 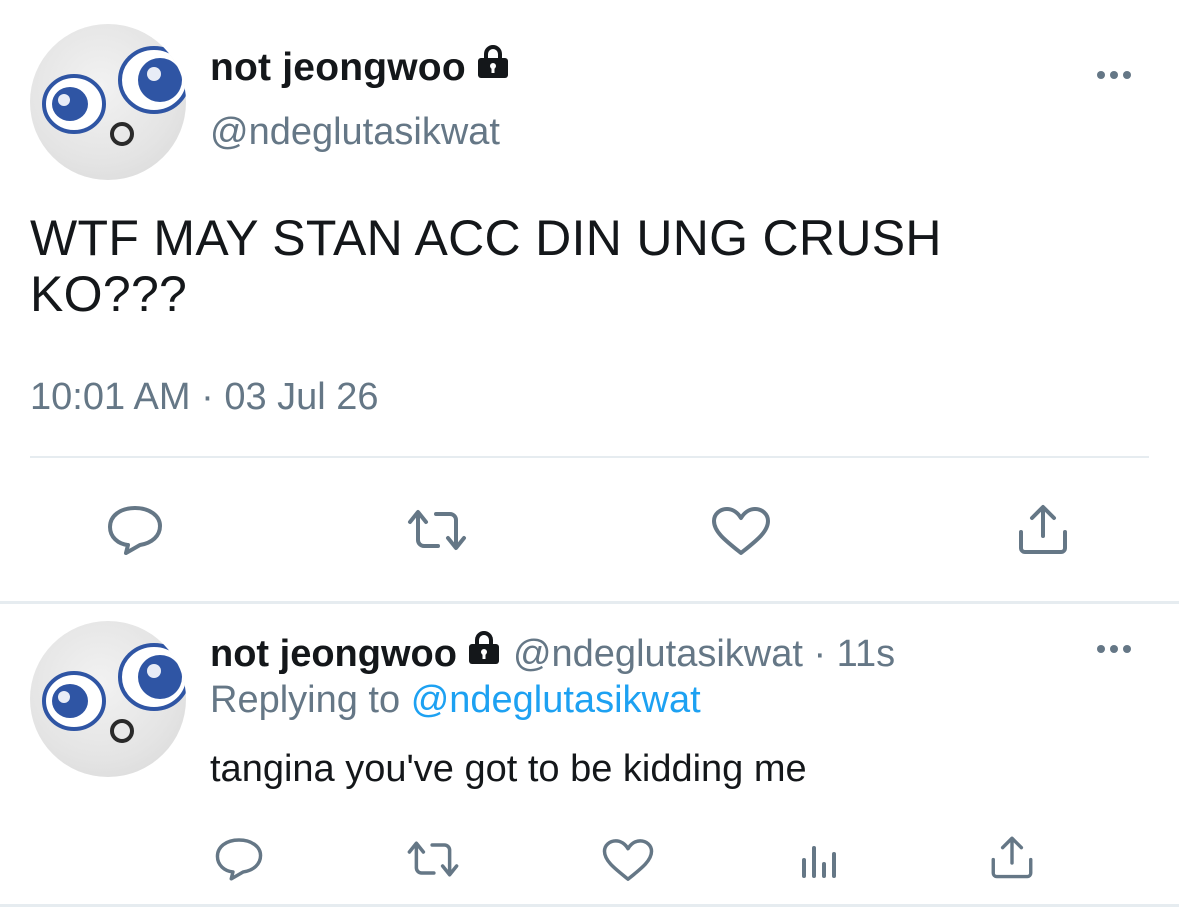 I want to click on section-divider, so click(x=589, y=602).